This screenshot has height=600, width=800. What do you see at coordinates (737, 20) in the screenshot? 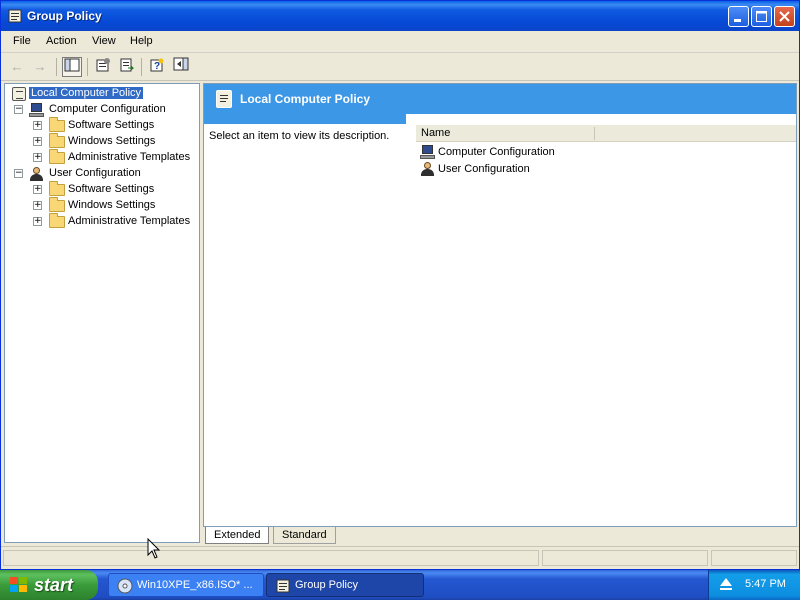
I see `minimize-icon` at bounding box center [737, 20].